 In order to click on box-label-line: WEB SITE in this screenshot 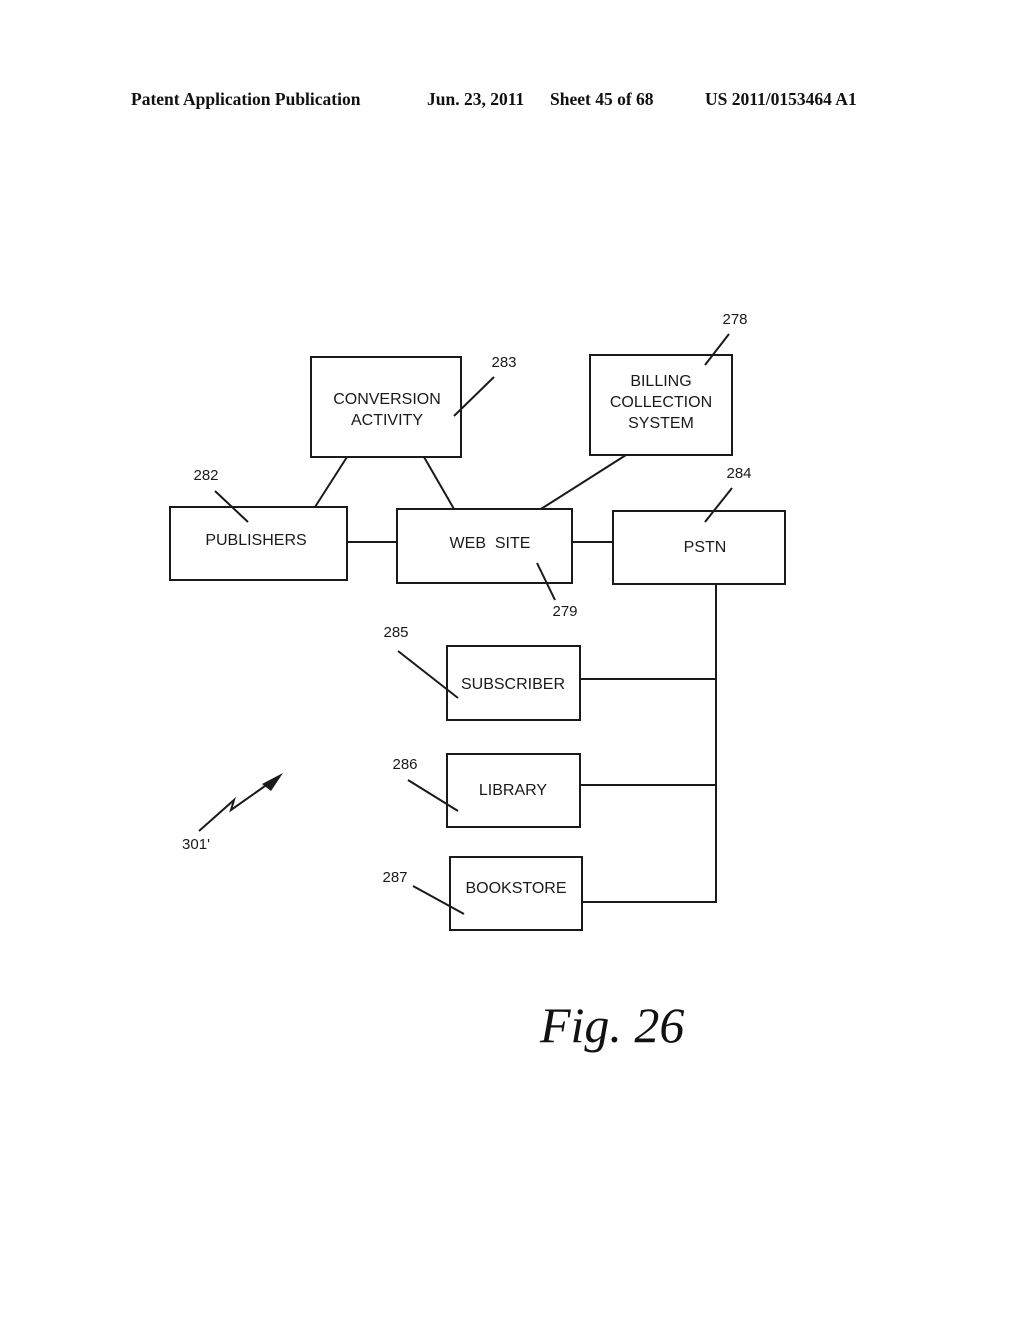, I will do `click(490, 543)`.